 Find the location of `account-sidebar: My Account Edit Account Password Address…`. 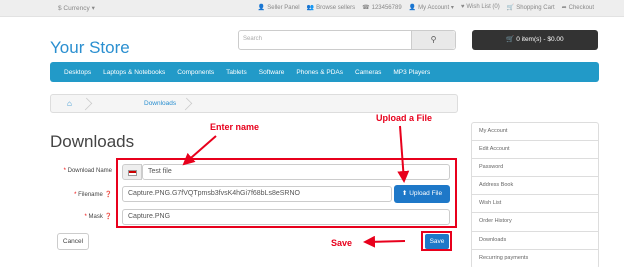

account-sidebar: My Account Edit Account Password Address… is located at coordinates (535, 194).